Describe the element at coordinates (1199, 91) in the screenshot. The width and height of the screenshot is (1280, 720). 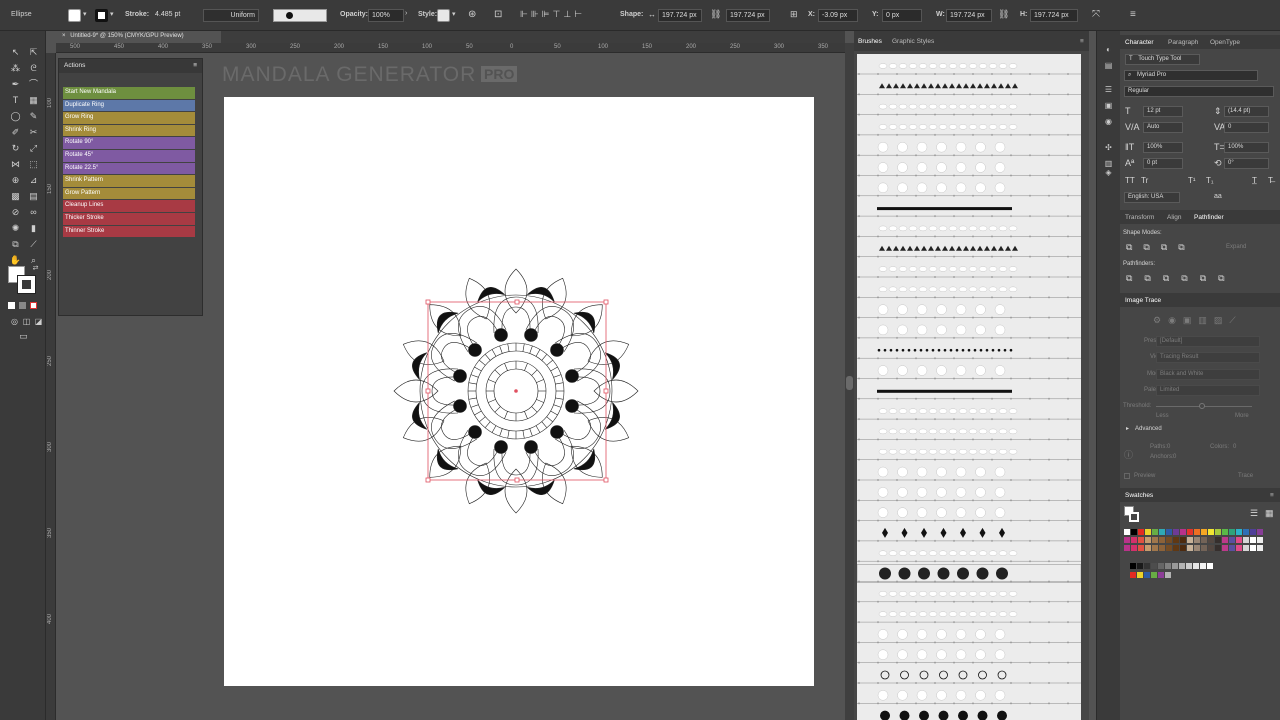
I see `font-style-field: Regular` at that location.